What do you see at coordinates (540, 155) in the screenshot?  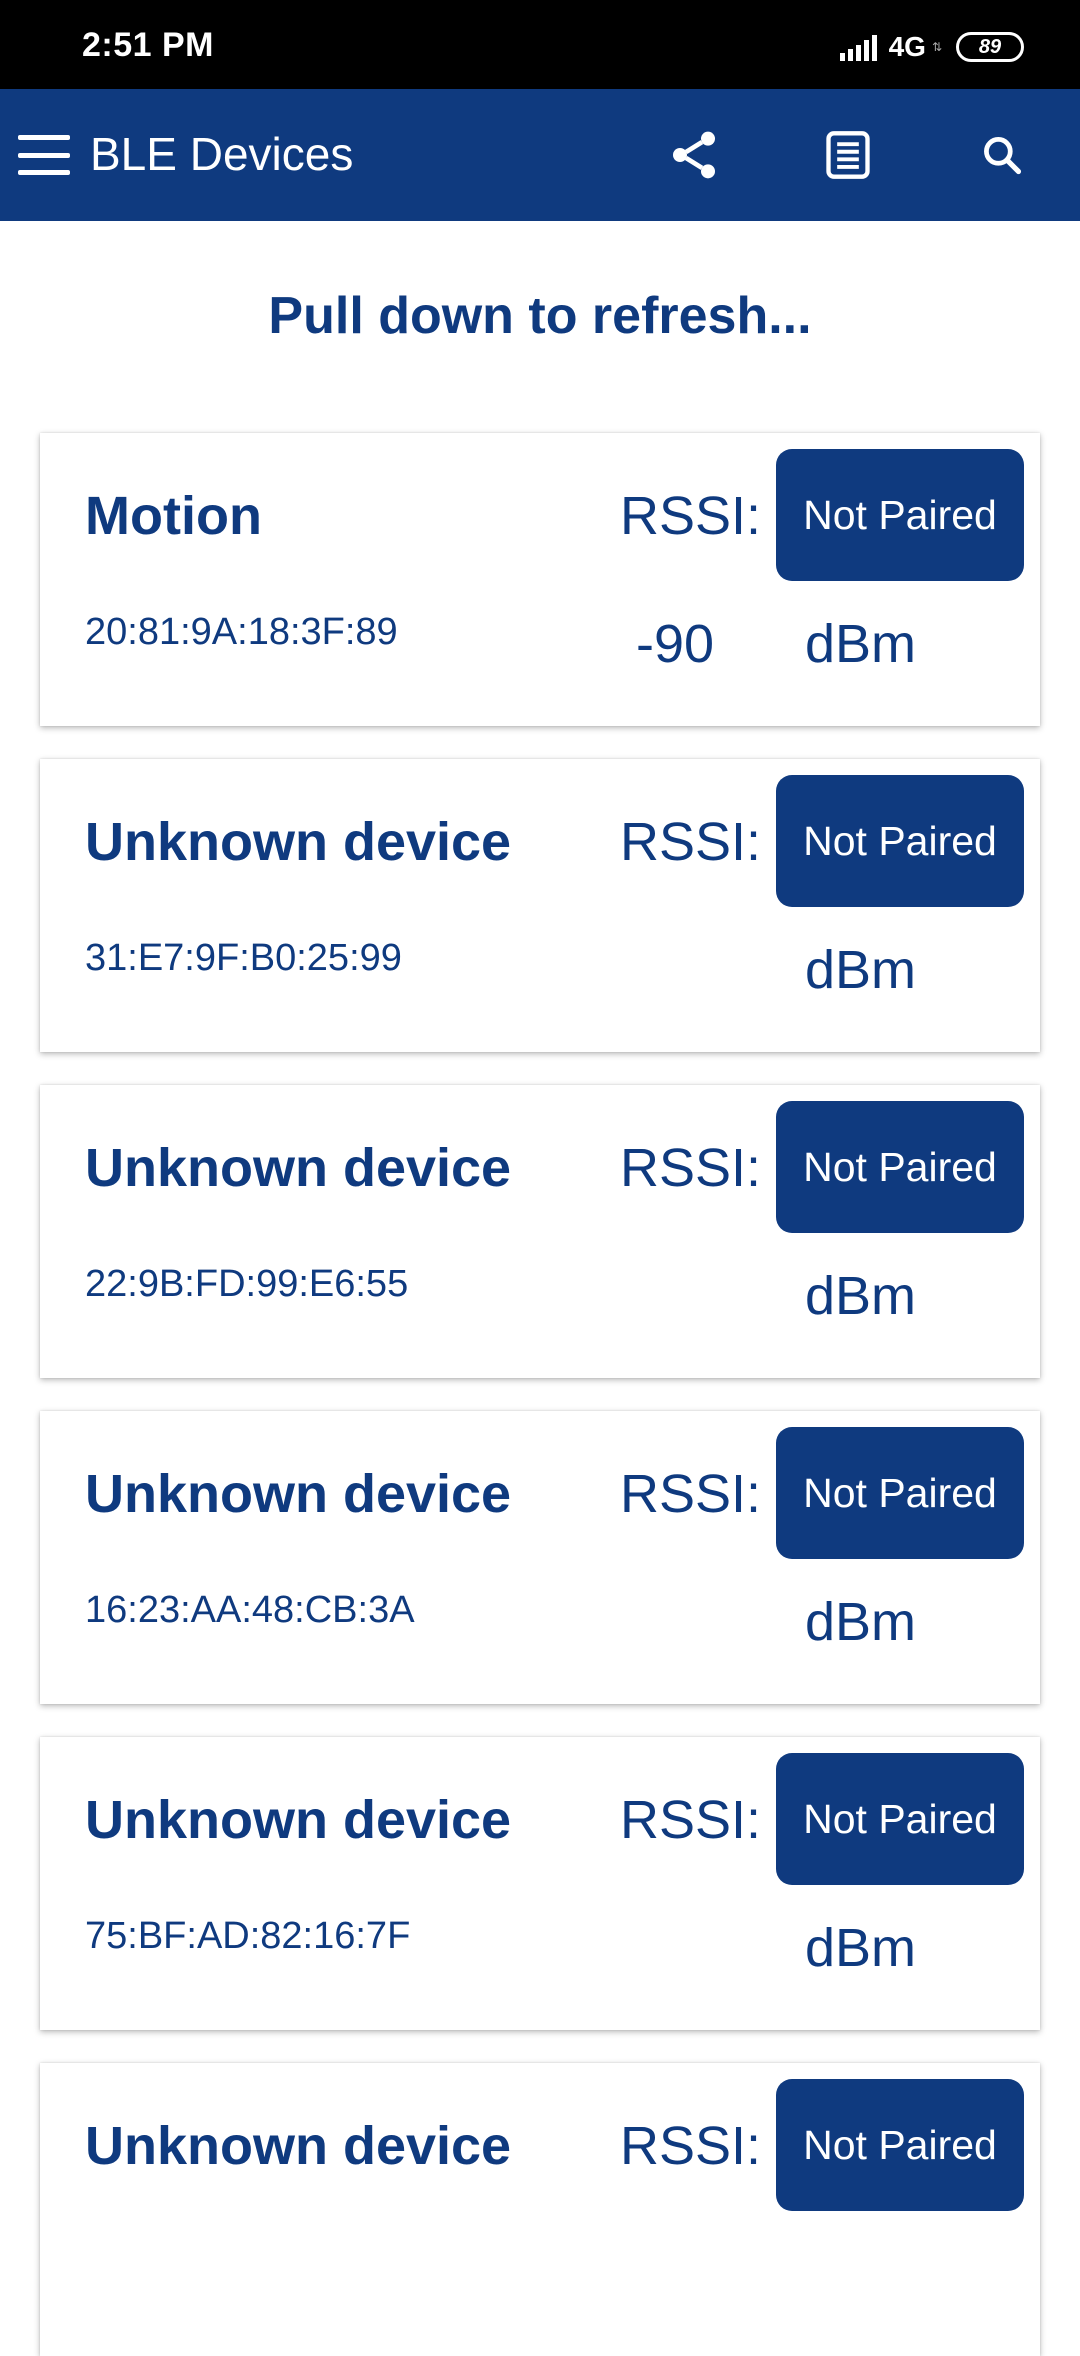 I see `app-bar: BLE Devices` at bounding box center [540, 155].